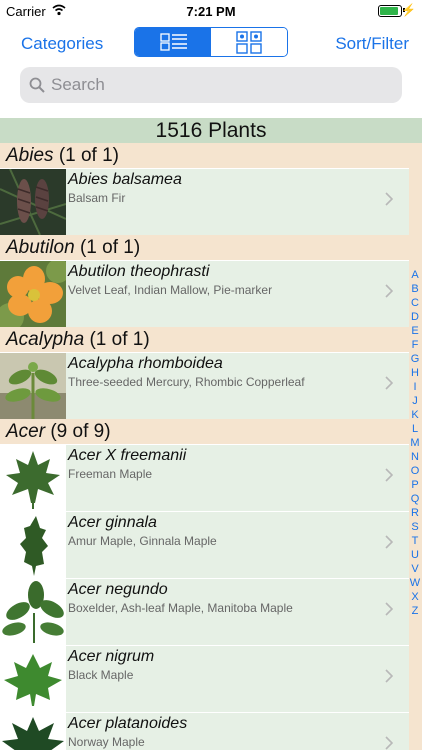 The width and height of the screenshot is (422, 750). I want to click on index-letter: M, so click(415, 443).